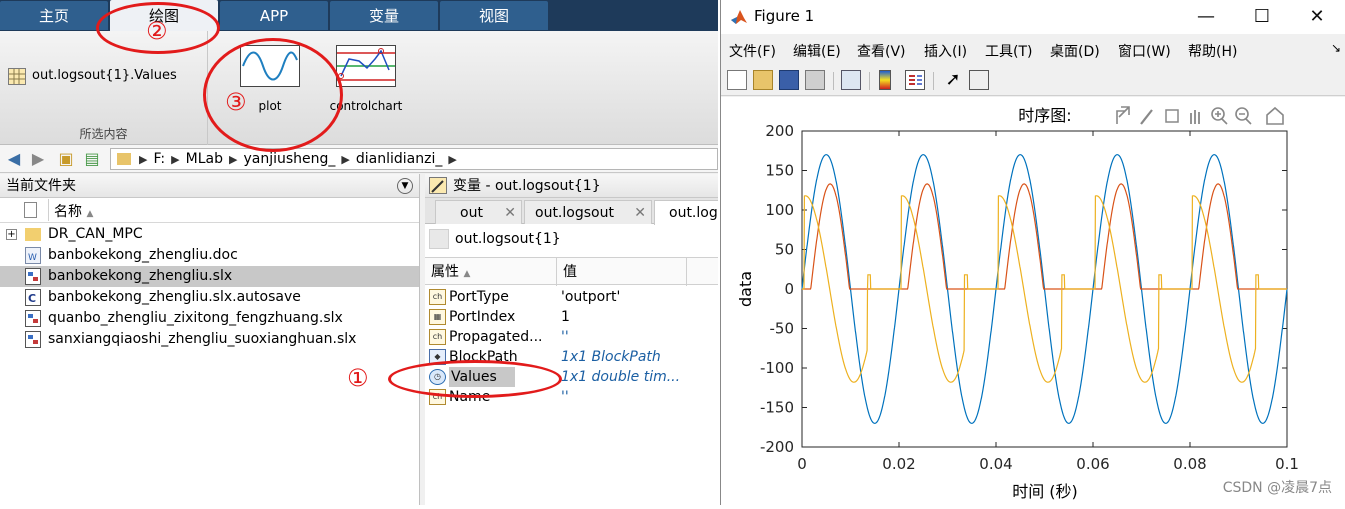  I want to click on menu-view: 查看(V), so click(881, 51).